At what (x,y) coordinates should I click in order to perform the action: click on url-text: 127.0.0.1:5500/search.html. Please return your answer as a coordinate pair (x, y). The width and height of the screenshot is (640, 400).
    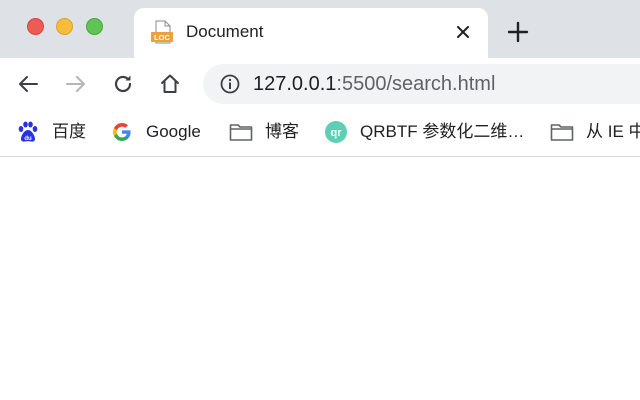
    Looking at the image, I should click on (374, 84).